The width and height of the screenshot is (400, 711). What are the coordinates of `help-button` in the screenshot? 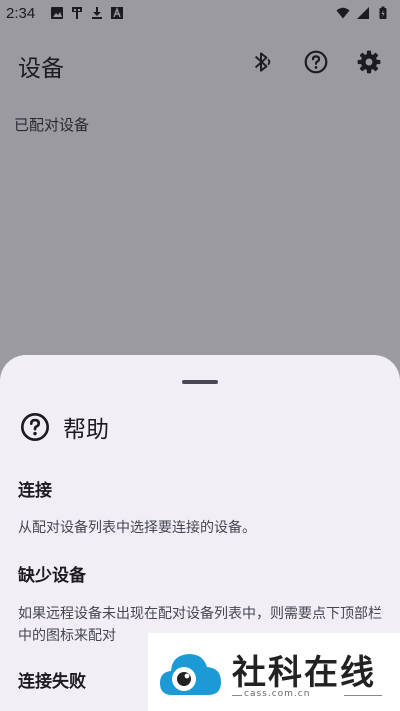 It's located at (316, 62).